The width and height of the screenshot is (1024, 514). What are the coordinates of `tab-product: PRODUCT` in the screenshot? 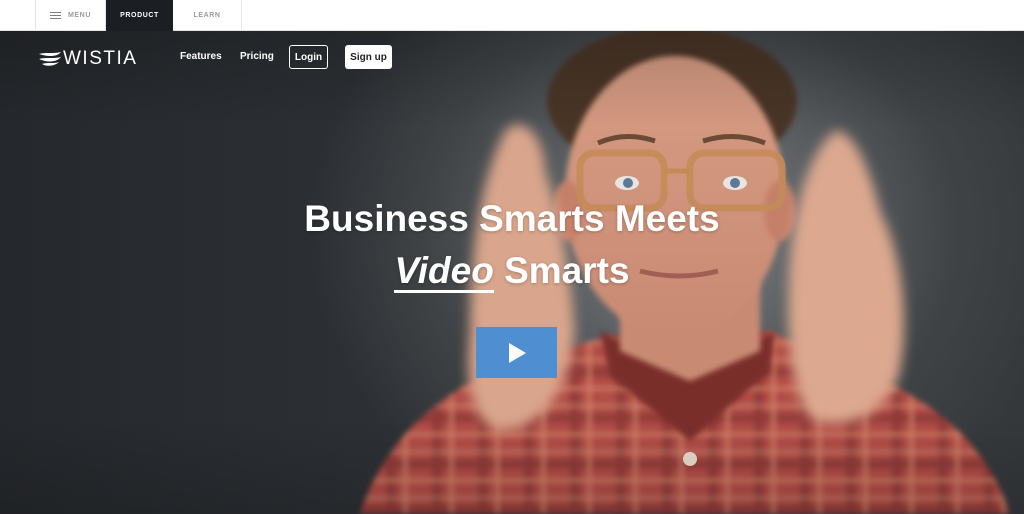 It's located at (139, 15).